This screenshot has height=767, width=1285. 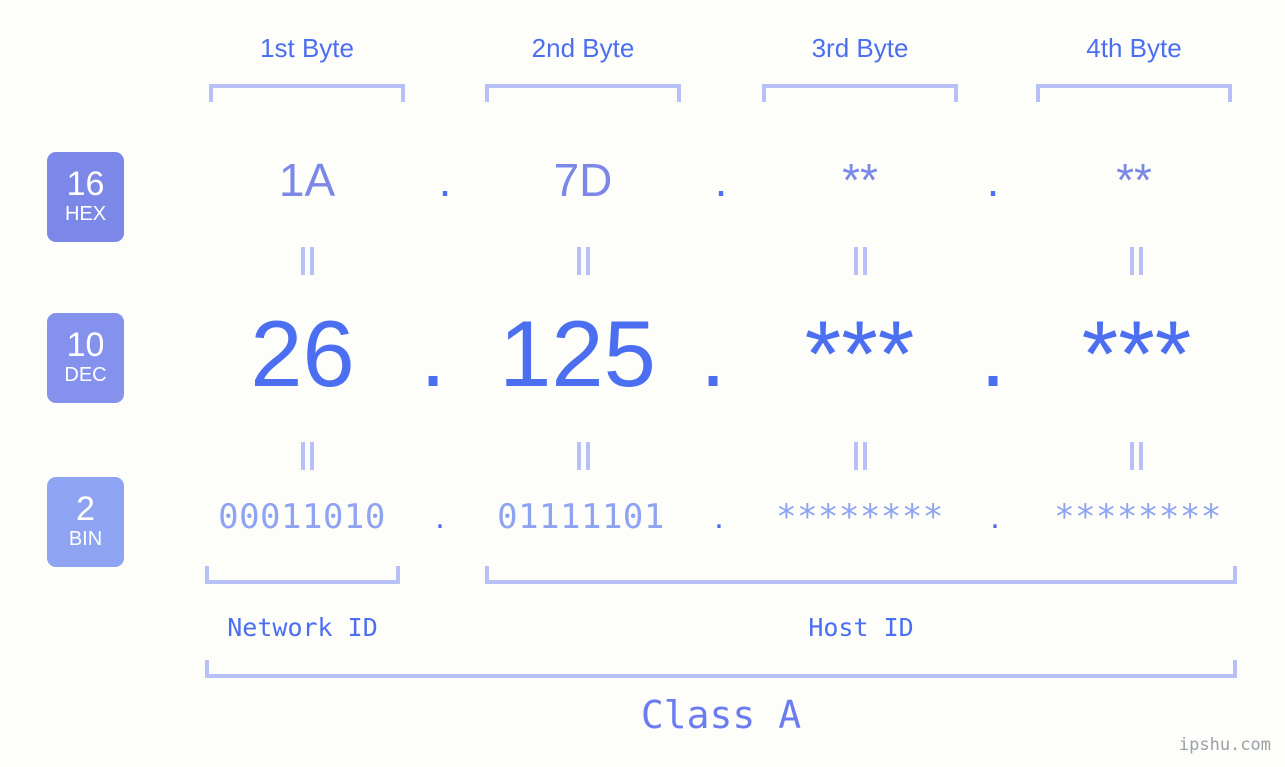 I want to click on bin-value-byte-1: 00011010, so click(x=302, y=517).